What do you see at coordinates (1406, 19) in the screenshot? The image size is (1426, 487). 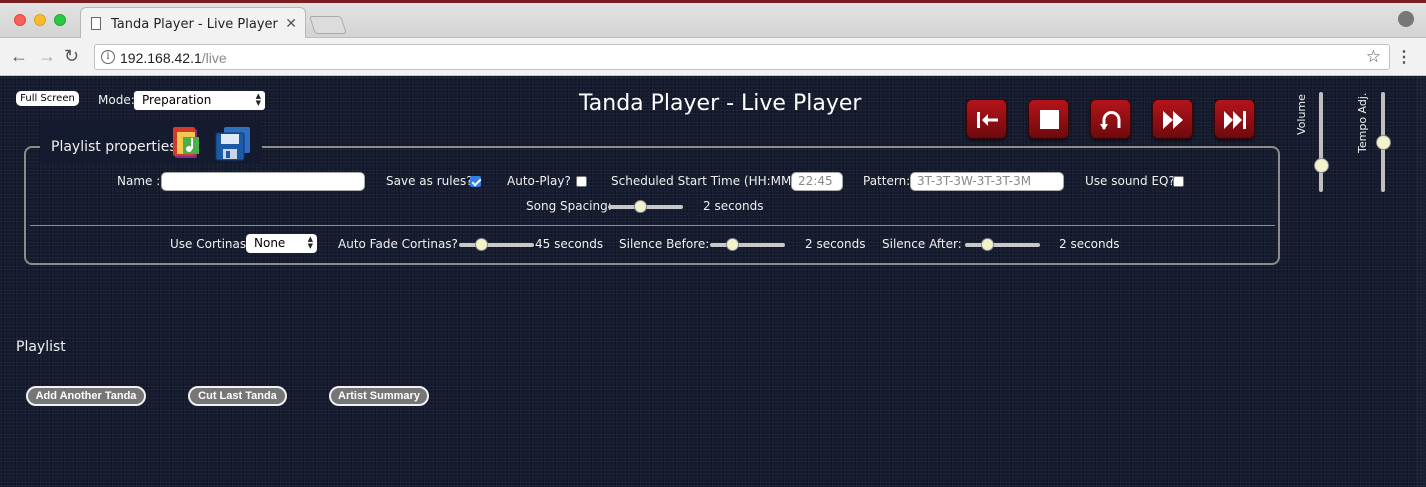 I see `profile-icon` at bounding box center [1406, 19].